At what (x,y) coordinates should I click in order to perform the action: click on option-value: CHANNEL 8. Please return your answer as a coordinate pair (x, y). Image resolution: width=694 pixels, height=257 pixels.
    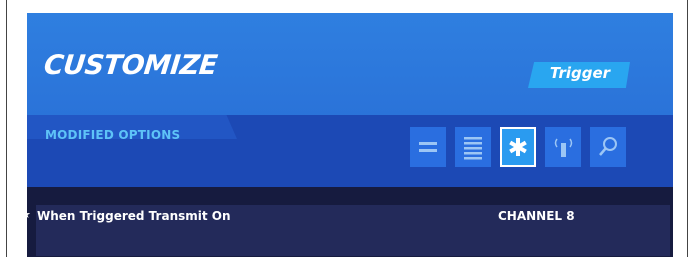
    Looking at the image, I should click on (536, 216).